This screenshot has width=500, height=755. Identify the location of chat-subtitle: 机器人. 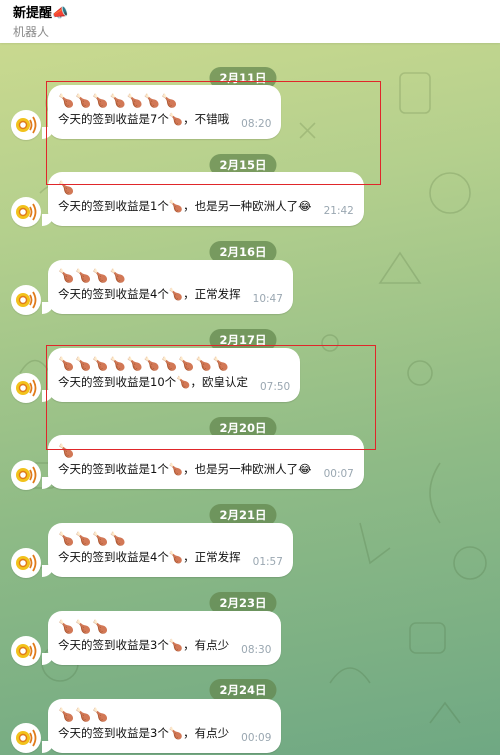
(31, 32).